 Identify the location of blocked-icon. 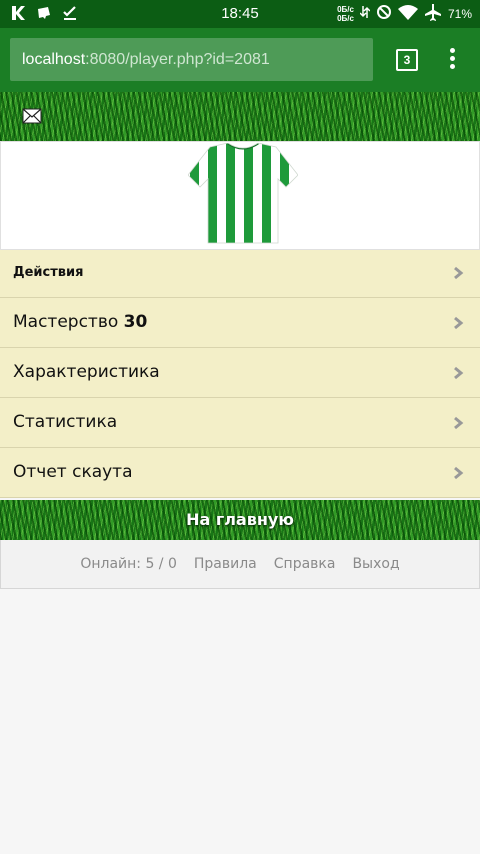
(384, 13).